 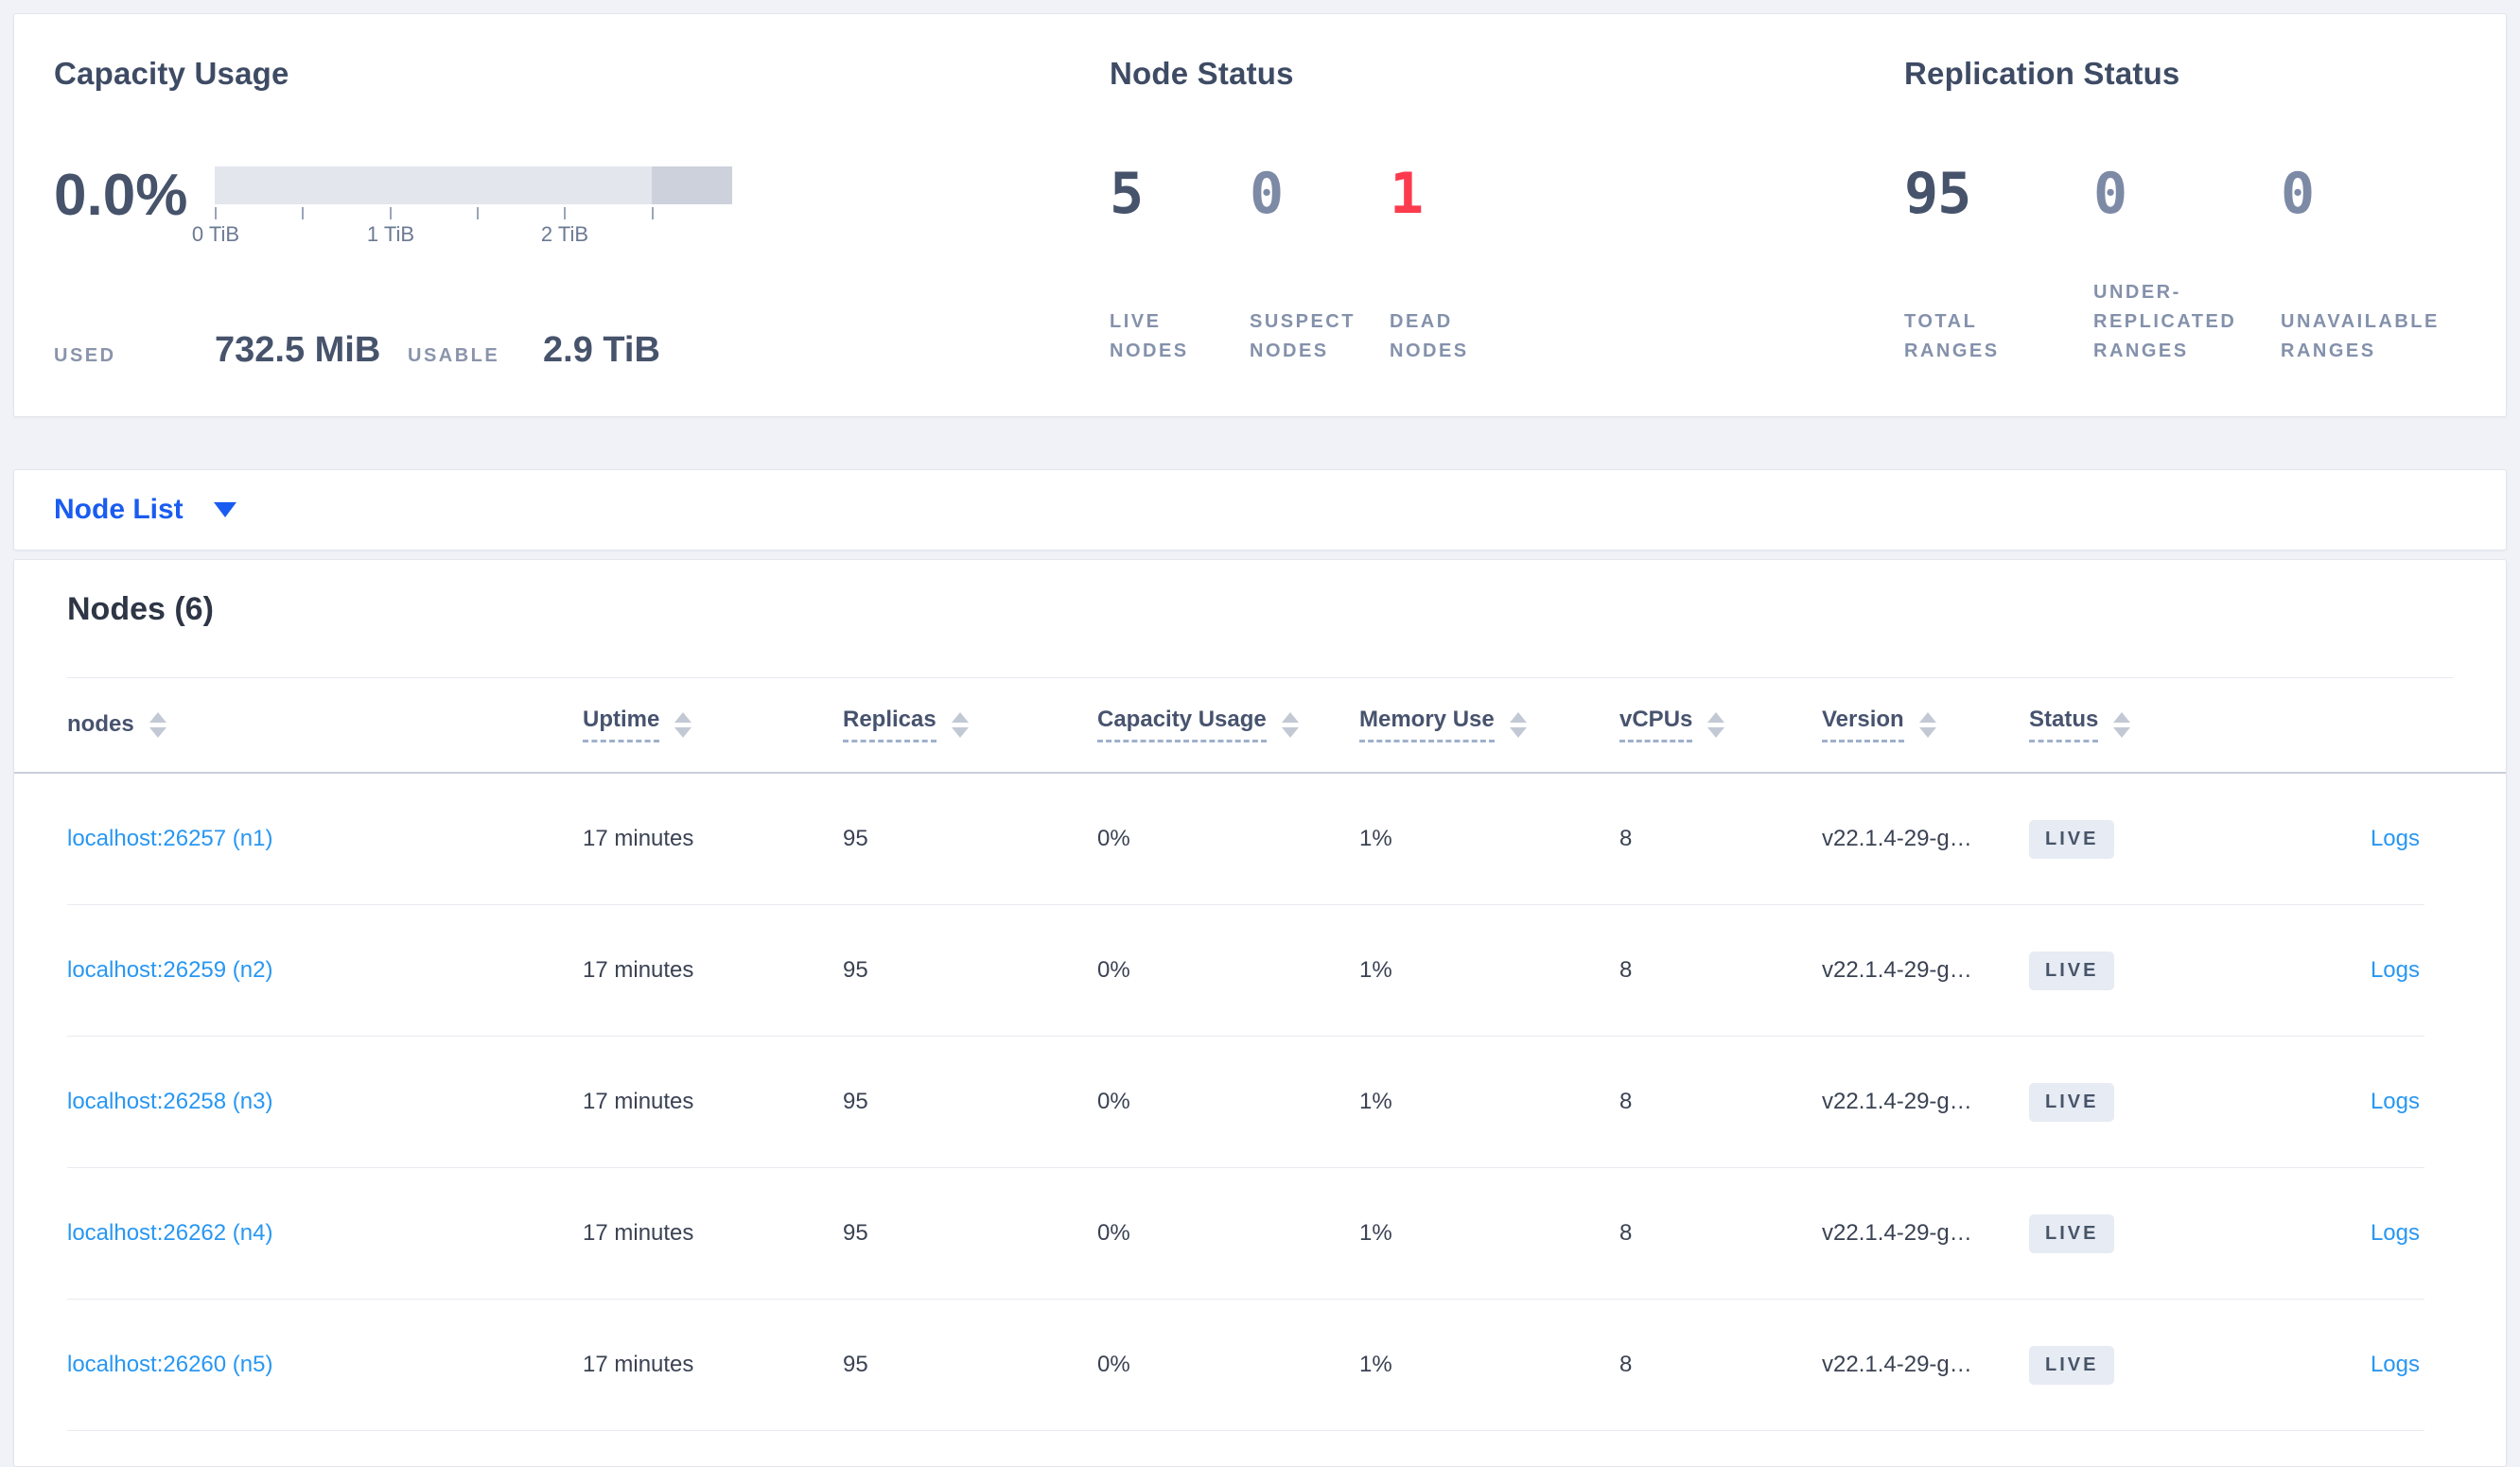 I want to click on node-status-title: Node Status, so click(x=1202, y=73).